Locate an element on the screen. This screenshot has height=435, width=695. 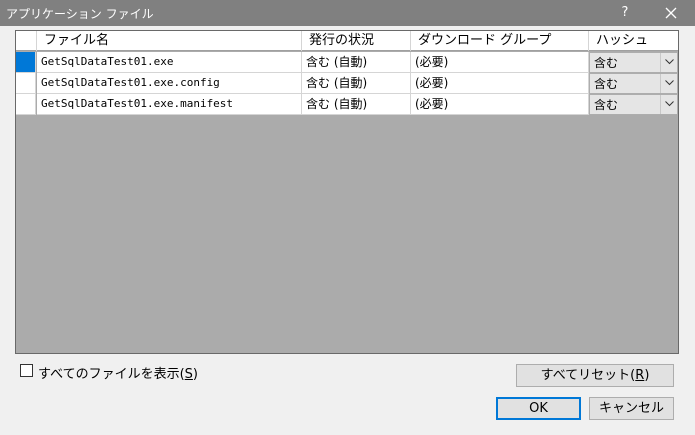
table-row: GetSqlDataTest01.exe 含む (自動) (必要) 含む is located at coordinates (347, 62).